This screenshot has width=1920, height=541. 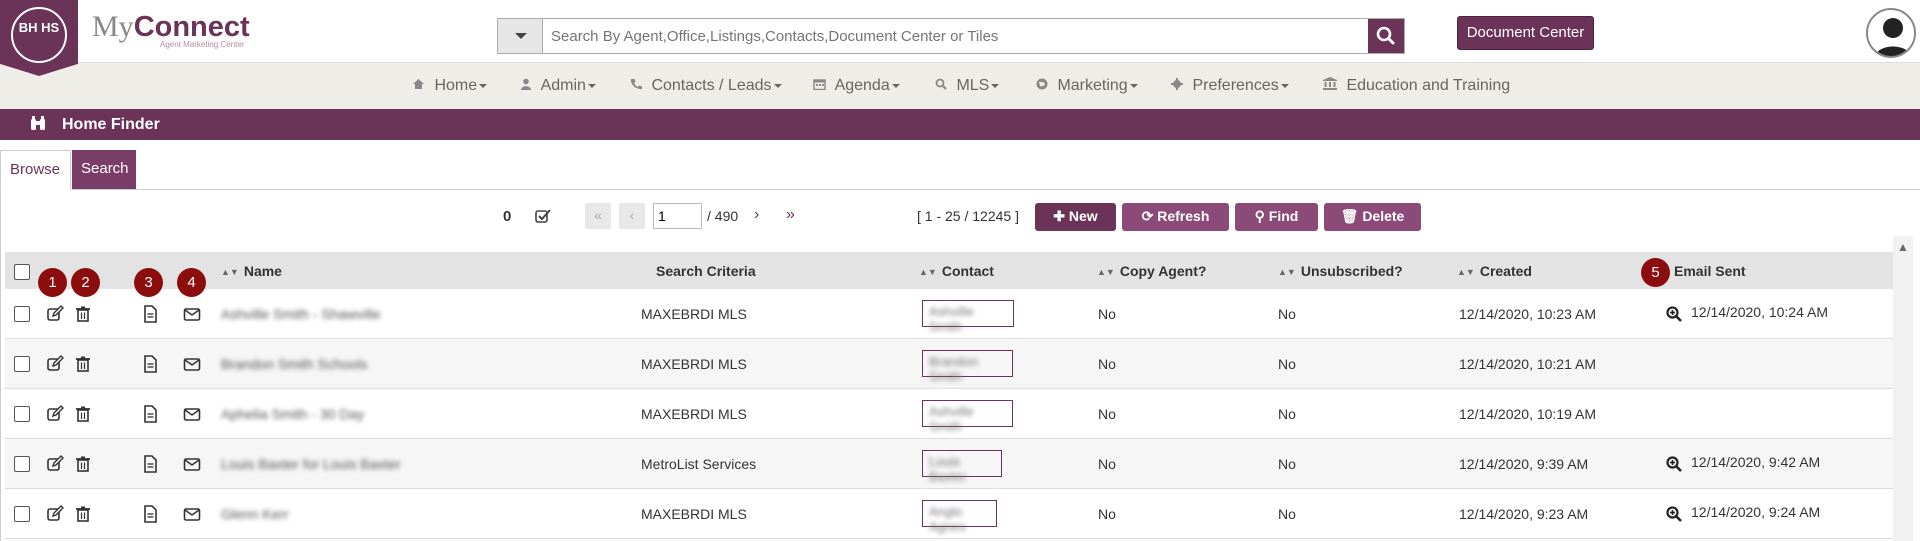 I want to click on row-copy-agent: No, so click(x=1107, y=314).